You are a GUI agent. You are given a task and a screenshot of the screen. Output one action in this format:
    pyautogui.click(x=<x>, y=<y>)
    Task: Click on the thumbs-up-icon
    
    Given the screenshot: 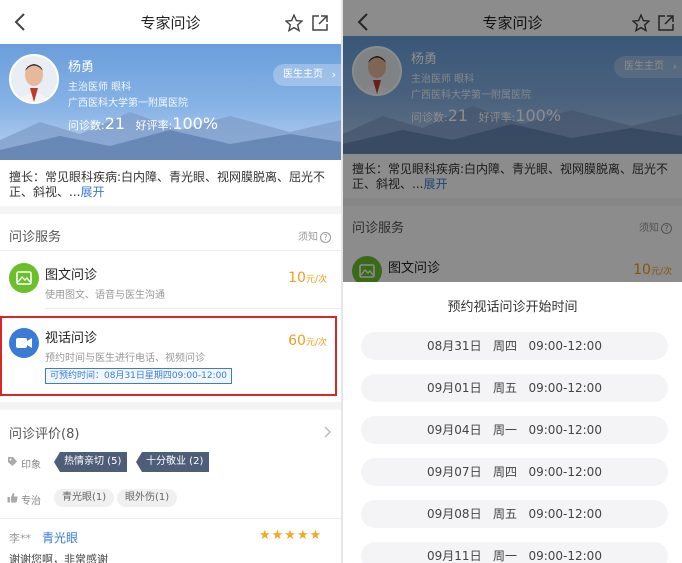 What is the action you would take?
    pyautogui.click(x=12, y=498)
    